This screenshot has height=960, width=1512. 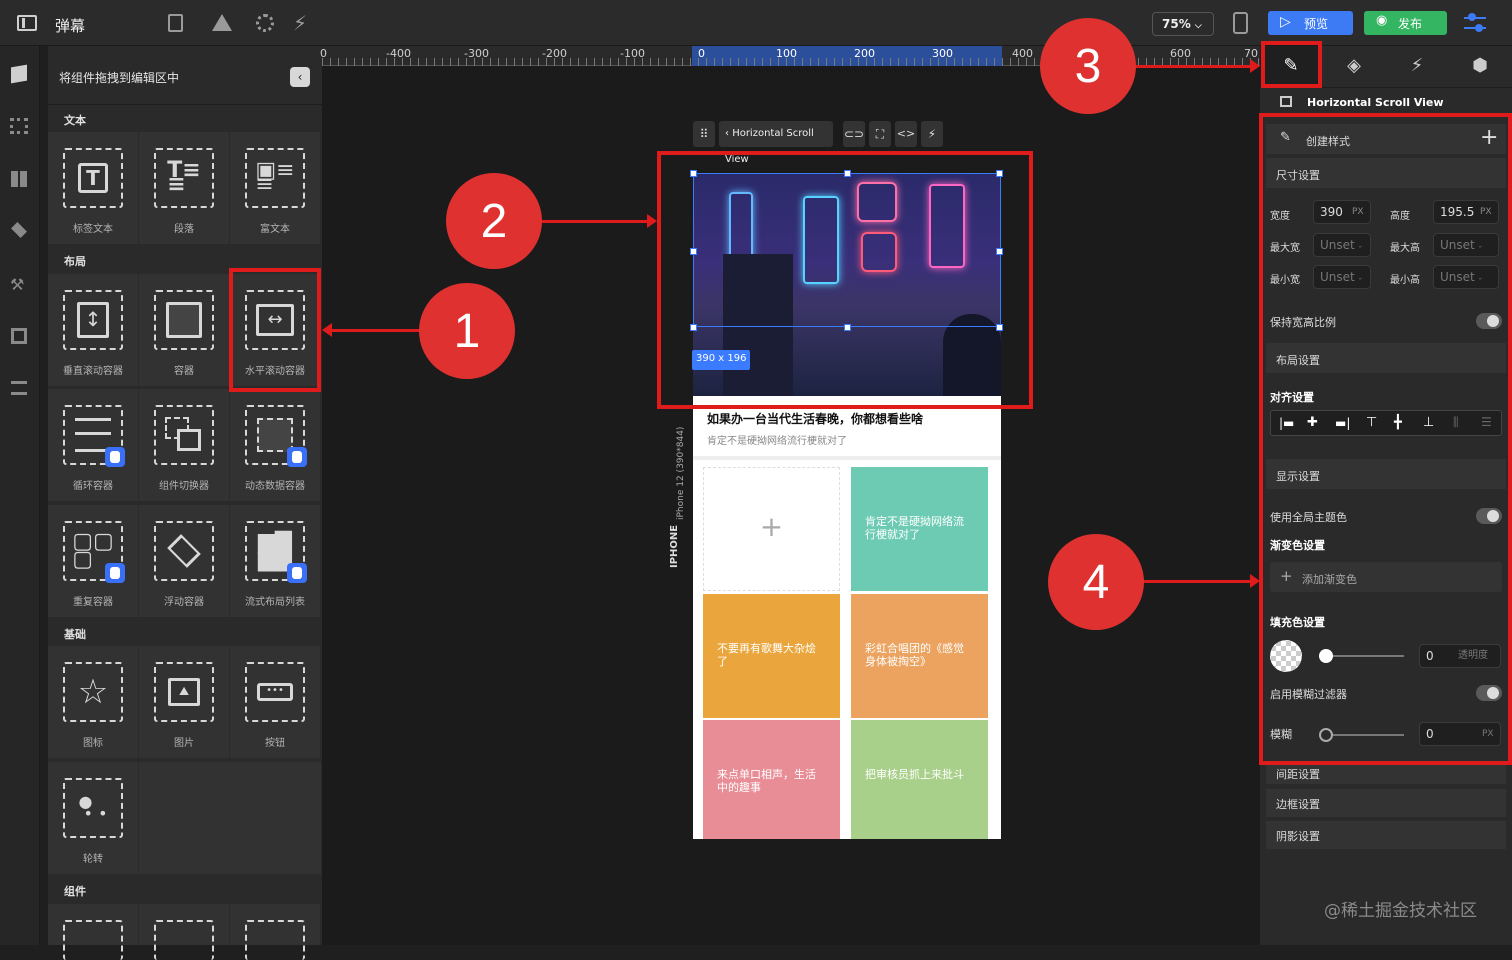 What do you see at coordinates (880, 134) in the screenshot?
I see `fullscreen-icon: ⛶` at bounding box center [880, 134].